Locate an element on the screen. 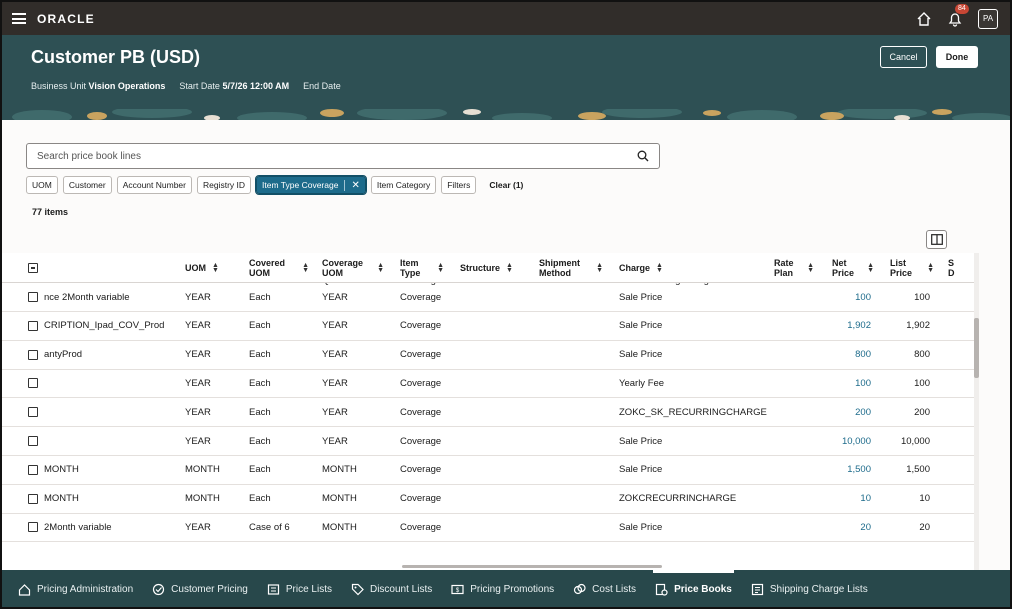 The width and height of the screenshot is (1012, 609). nav-label: Pricing Promotions is located at coordinates (512, 589).